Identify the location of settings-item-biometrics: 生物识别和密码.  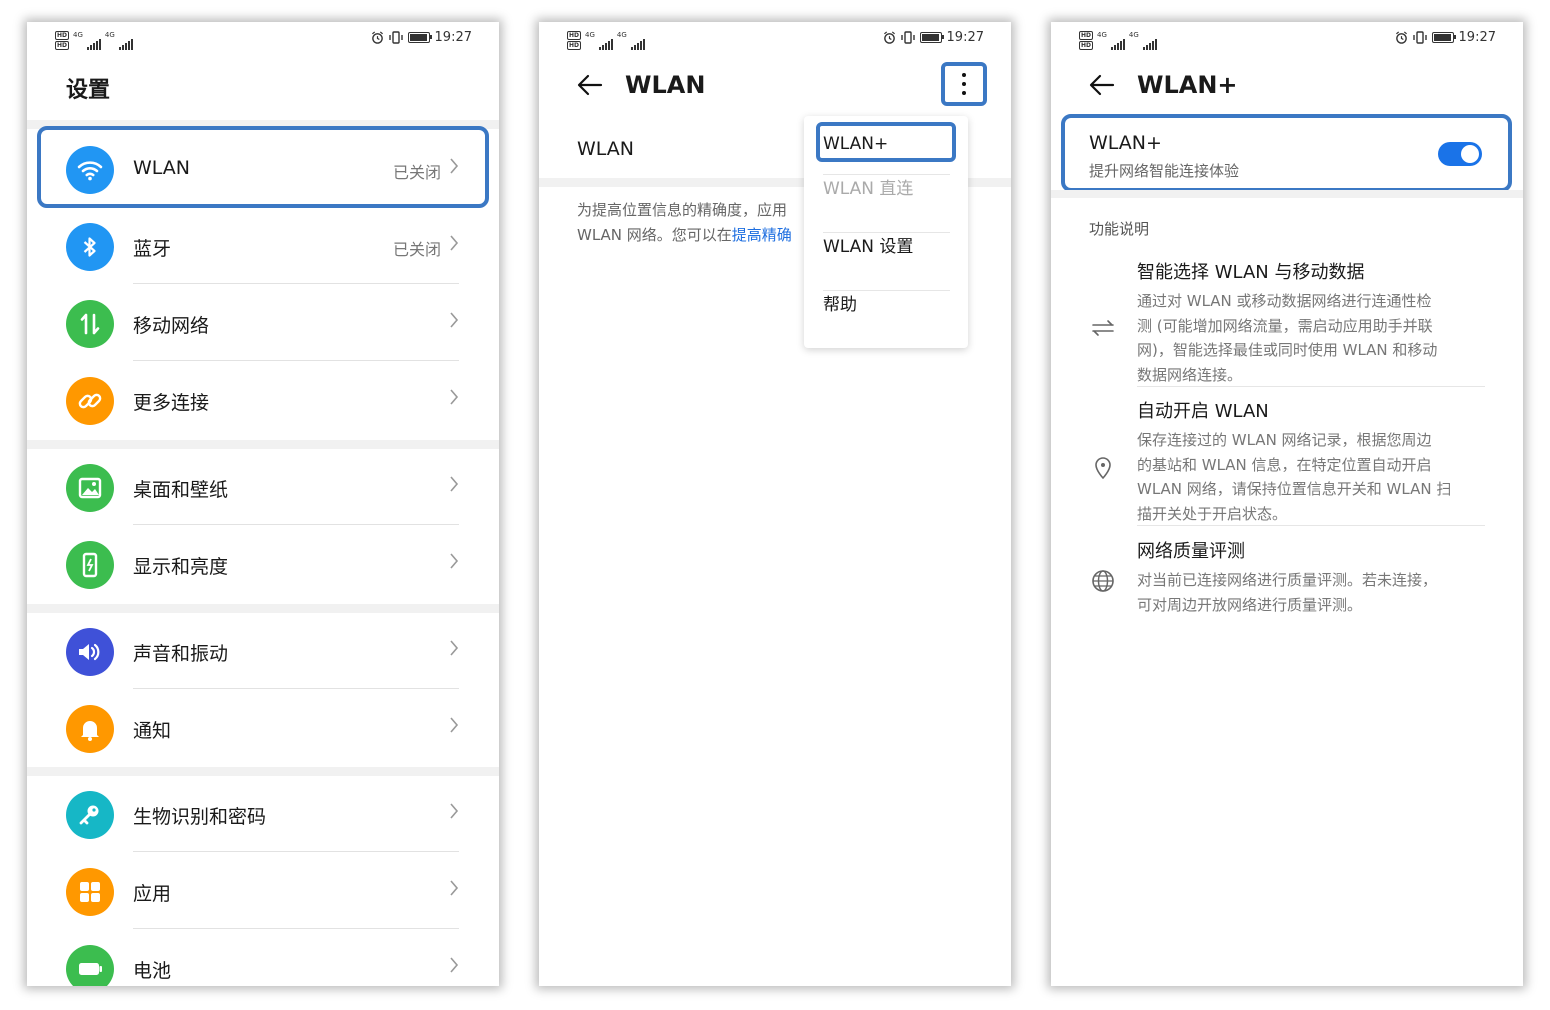
(263, 814).